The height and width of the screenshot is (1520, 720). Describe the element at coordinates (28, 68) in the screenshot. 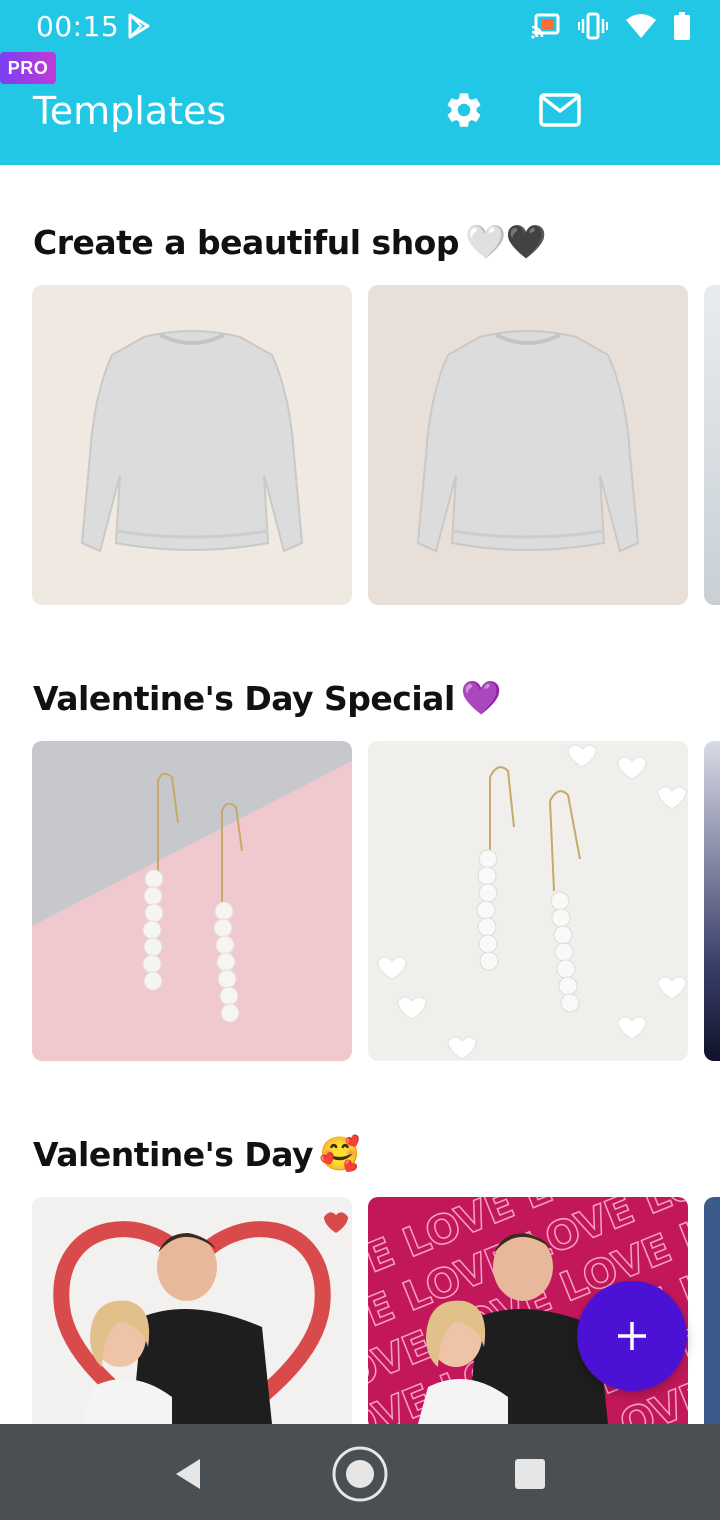

I see `pro-badge-button: PRO` at that location.